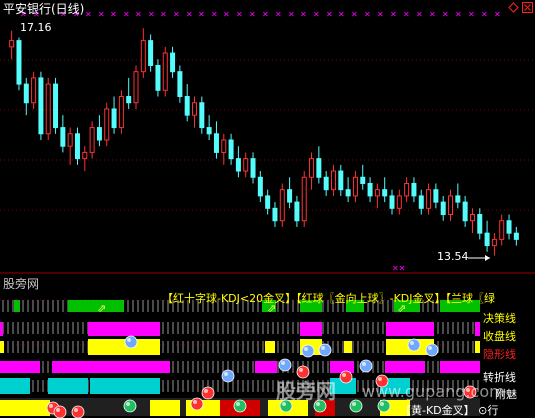 Image resolution: width=535 pixels, height=418 pixels. I want to click on extra-line-segment, so click(25, 408).